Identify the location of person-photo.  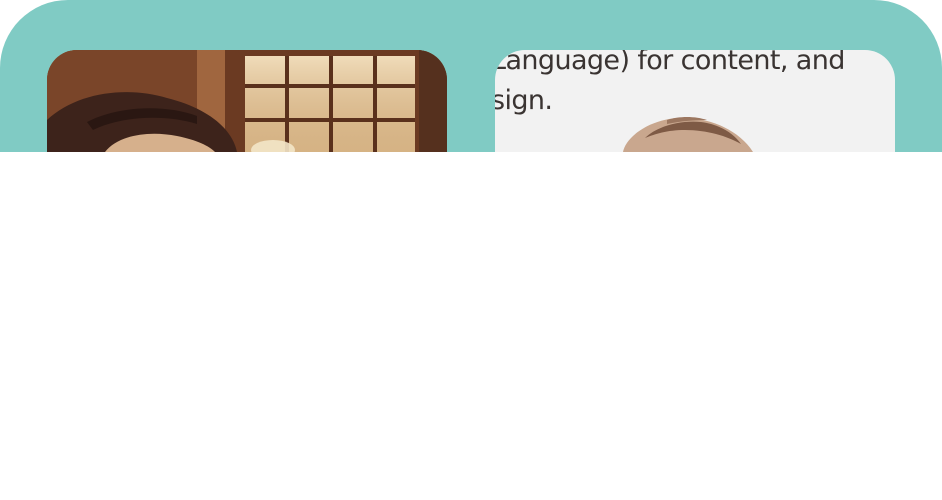
(247, 101).